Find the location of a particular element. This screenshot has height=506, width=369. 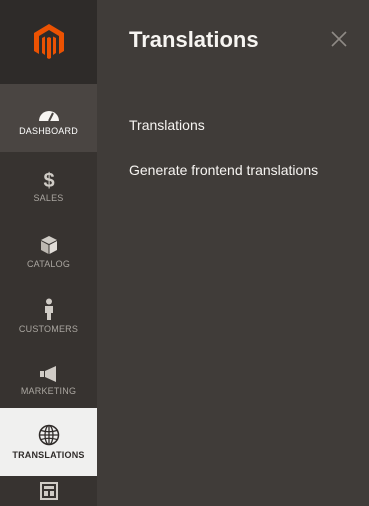

sidebar-item-label: SALES is located at coordinates (48, 198).